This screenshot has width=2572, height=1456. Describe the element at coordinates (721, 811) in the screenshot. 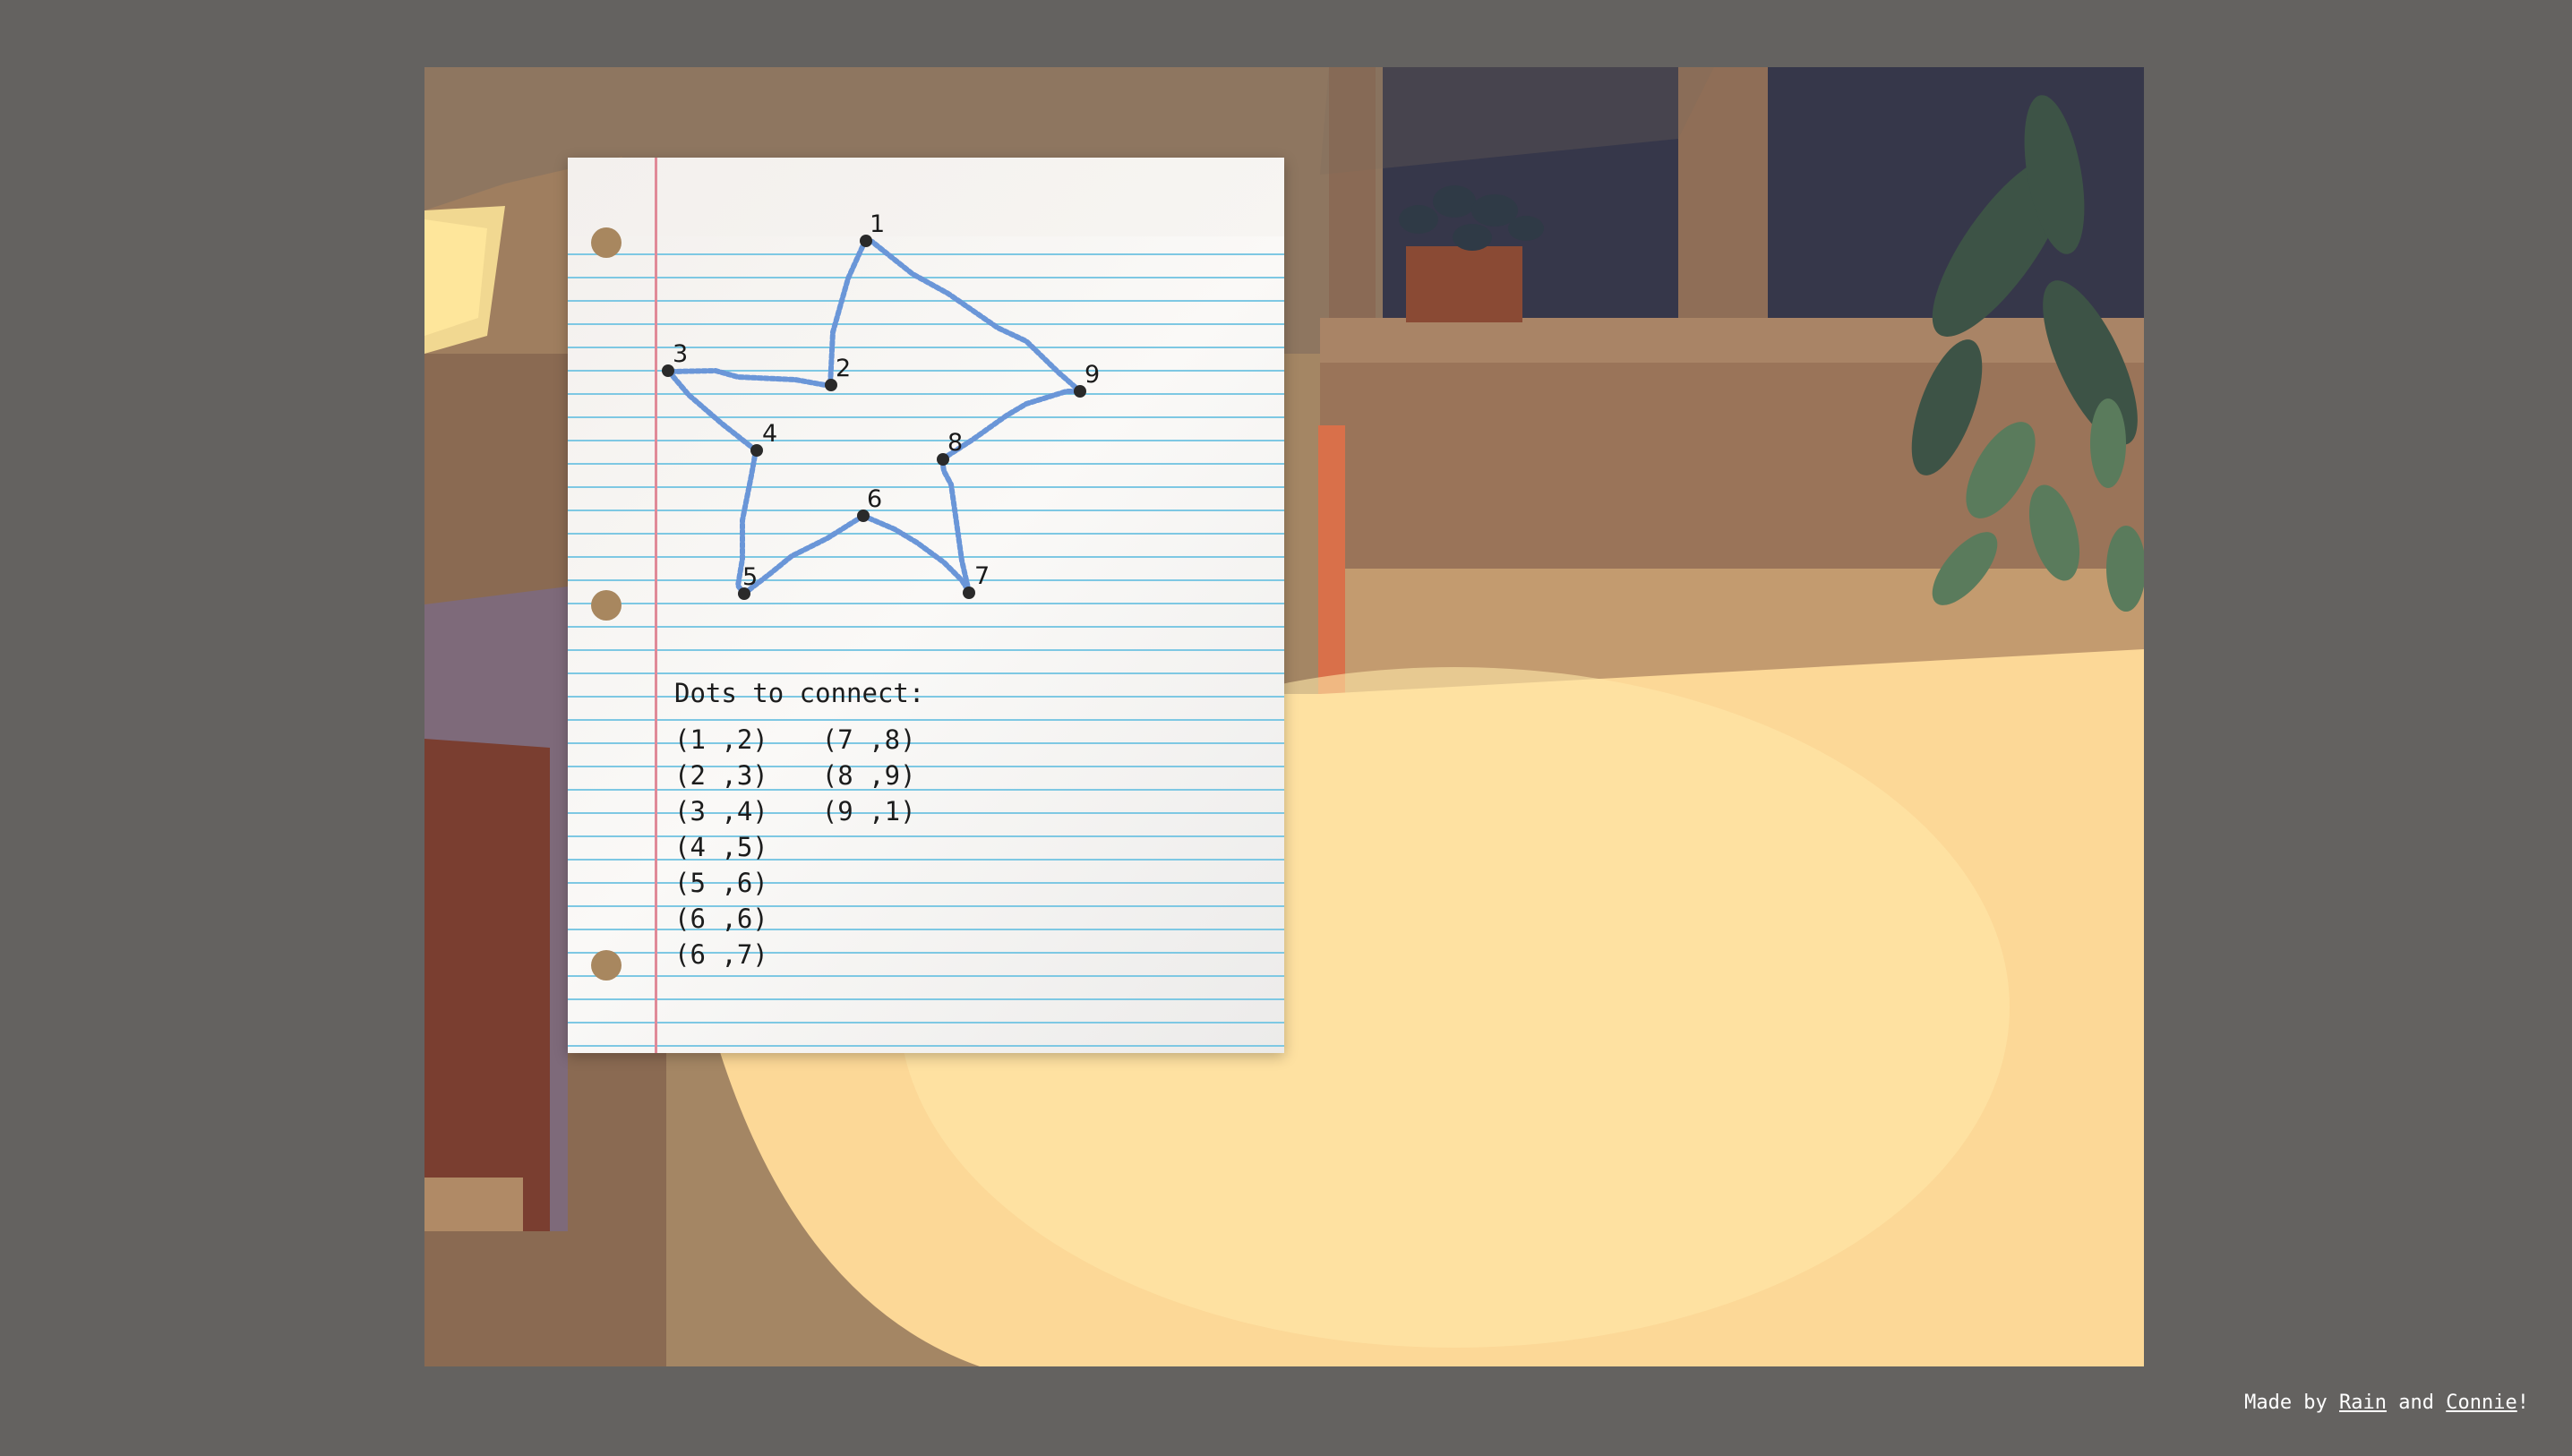

I see `pair-item: (3 ,4)` at that location.